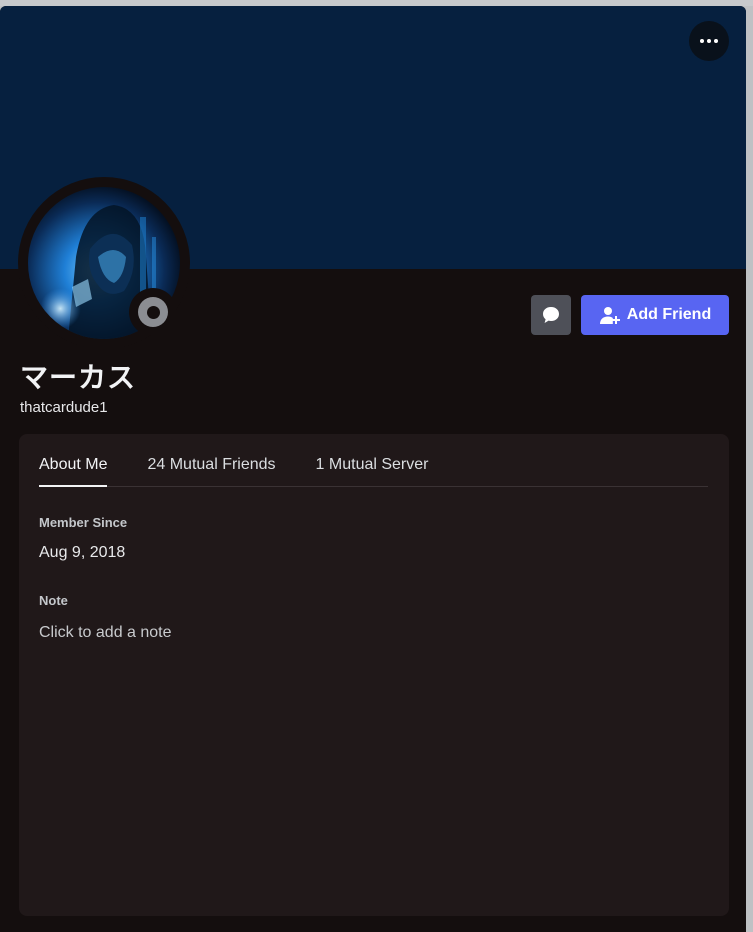  I want to click on add-friend-button: Add Friend, so click(655, 315).